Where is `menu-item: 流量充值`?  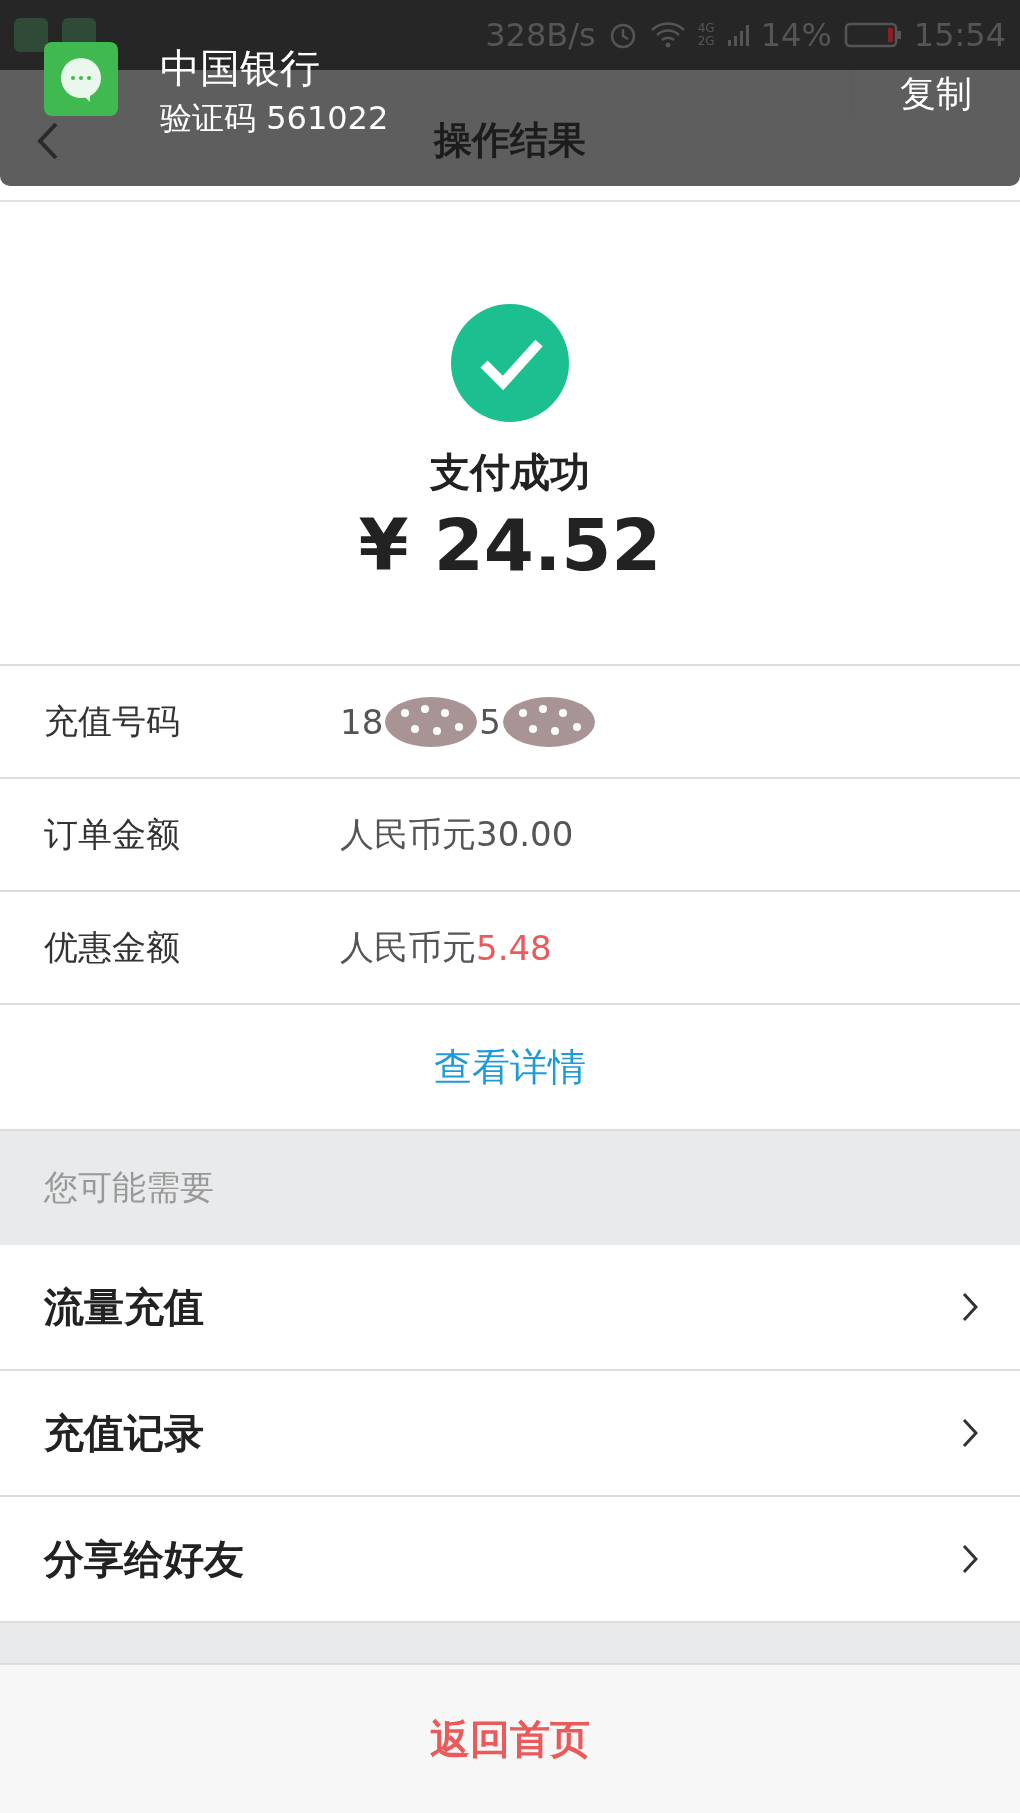
menu-item: 流量充值 is located at coordinates (510, 1308).